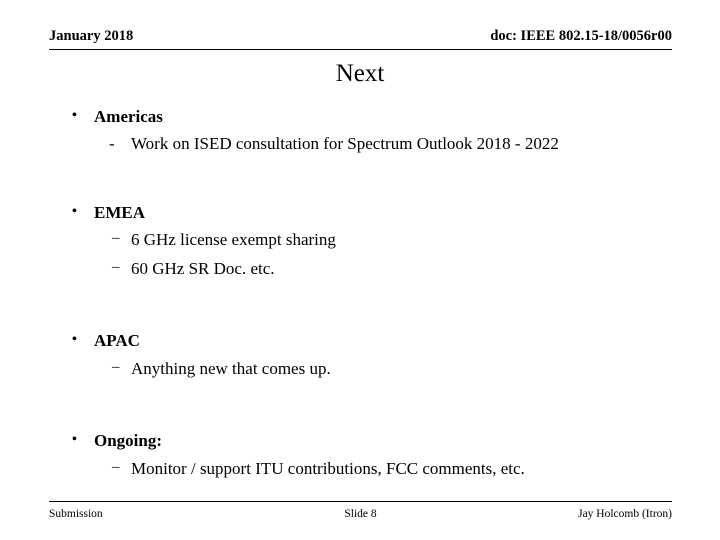 This screenshot has width=720, height=540. Describe the element at coordinates (128, 441) in the screenshot. I see `bullet-label: Ongoing:` at that location.